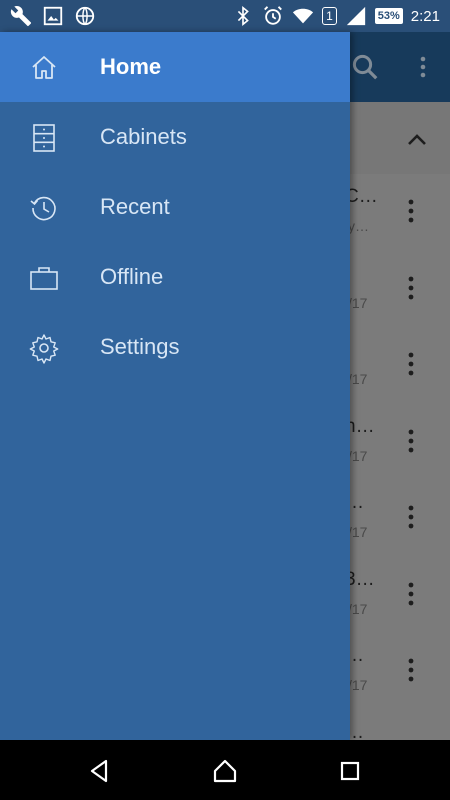 This screenshot has height=800, width=450. Describe the element at coordinates (53, 16) in the screenshot. I see `image-icon` at that location.